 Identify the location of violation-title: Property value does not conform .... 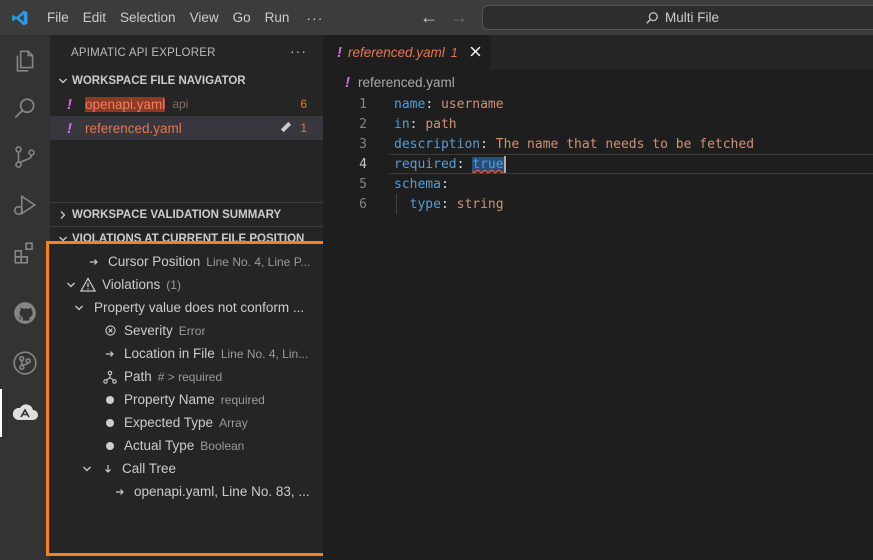
(199, 307).